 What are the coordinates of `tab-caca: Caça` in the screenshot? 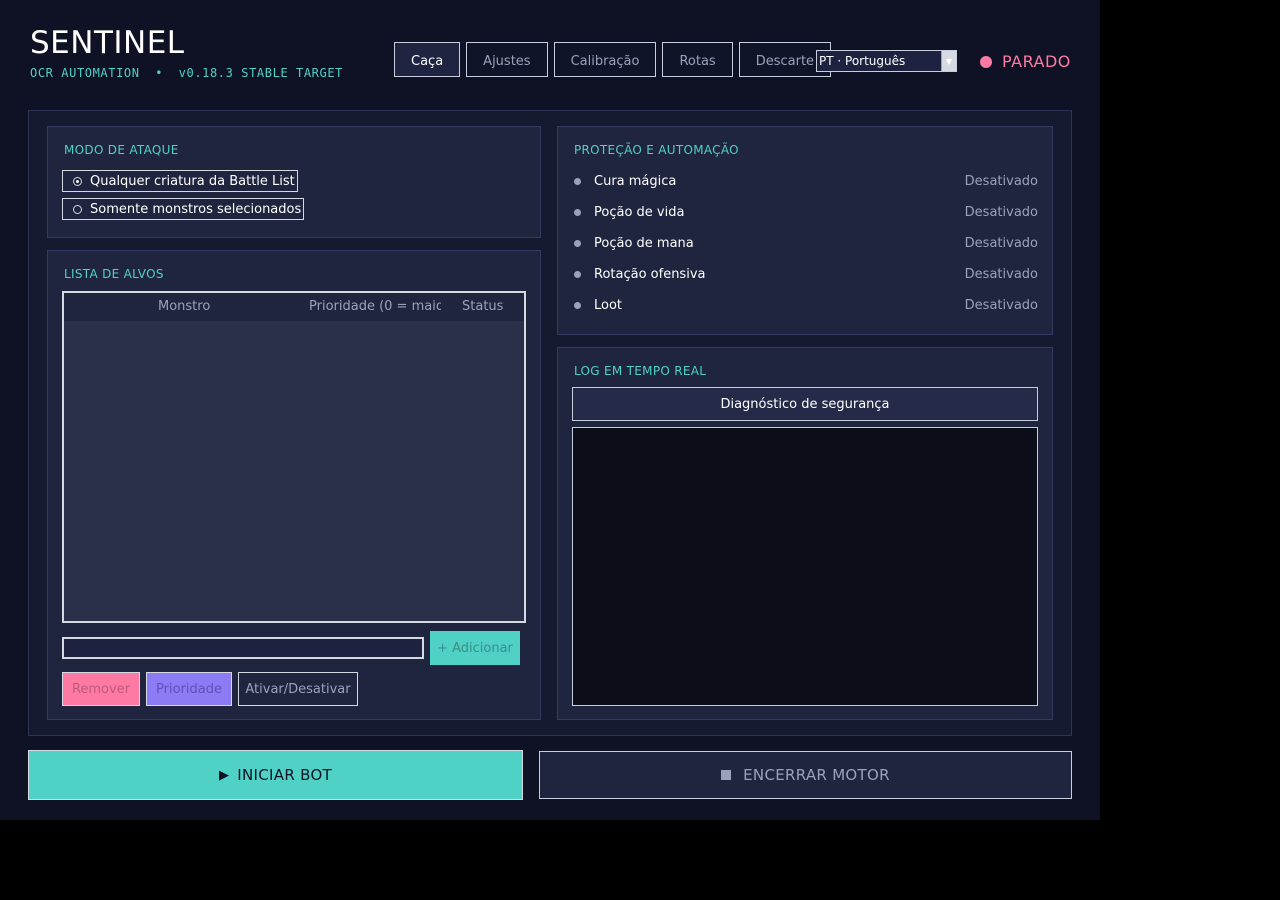 It's located at (427, 59).